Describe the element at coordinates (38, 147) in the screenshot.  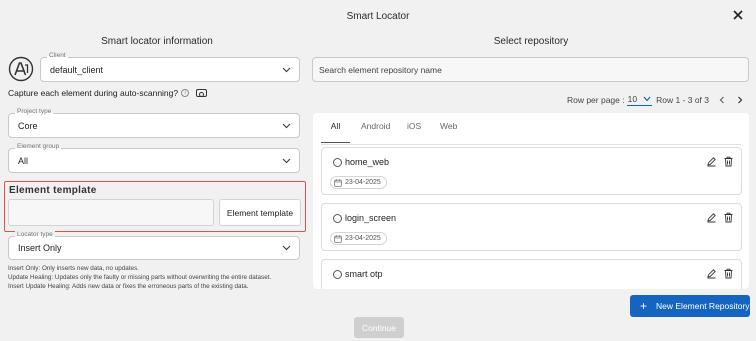
I see `element-group-label: Element group` at that location.